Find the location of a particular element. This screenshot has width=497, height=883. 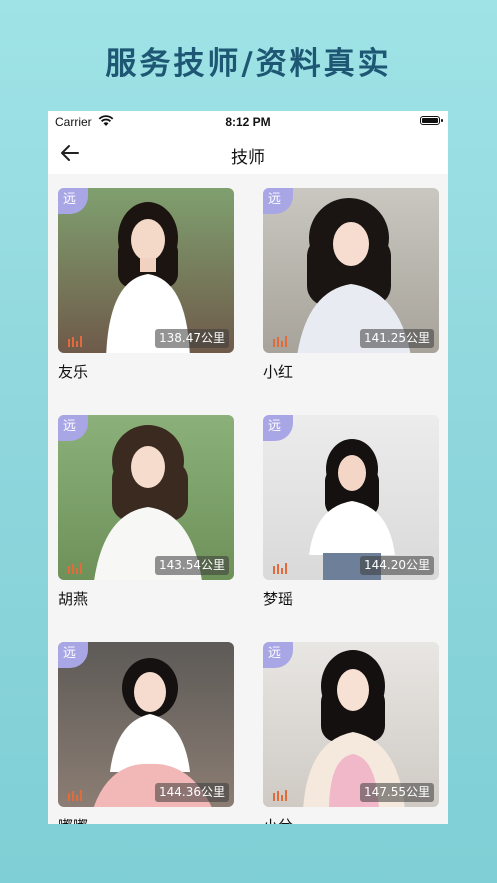

distance-label: 141.25公里 is located at coordinates (397, 338).